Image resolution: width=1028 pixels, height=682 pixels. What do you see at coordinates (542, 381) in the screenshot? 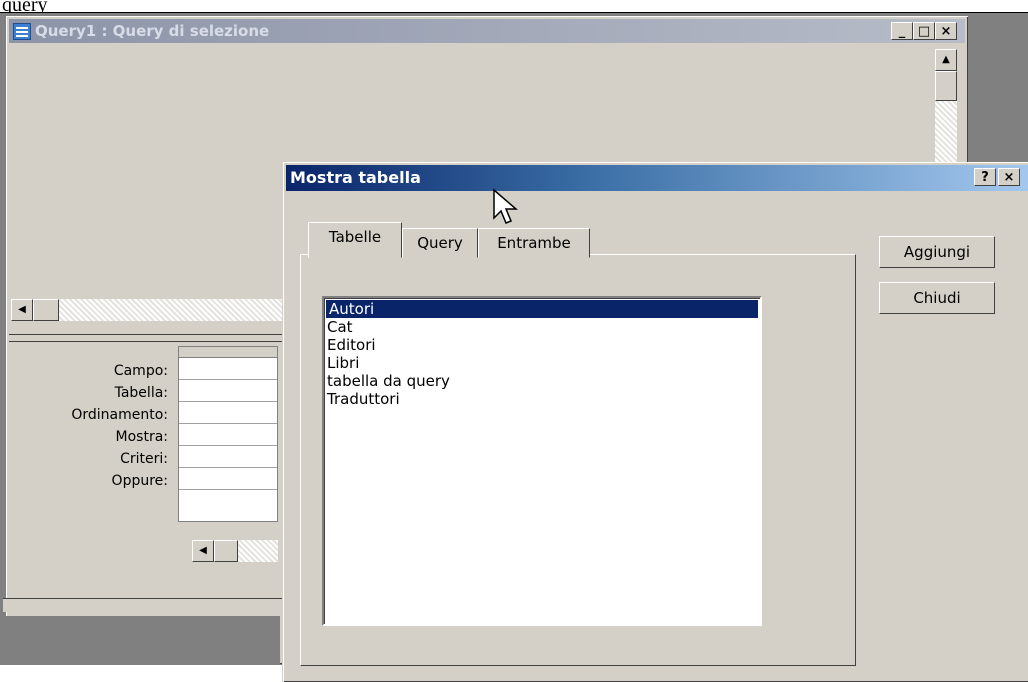
I see `list-item: tabella da query` at bounding box center [542, 381].